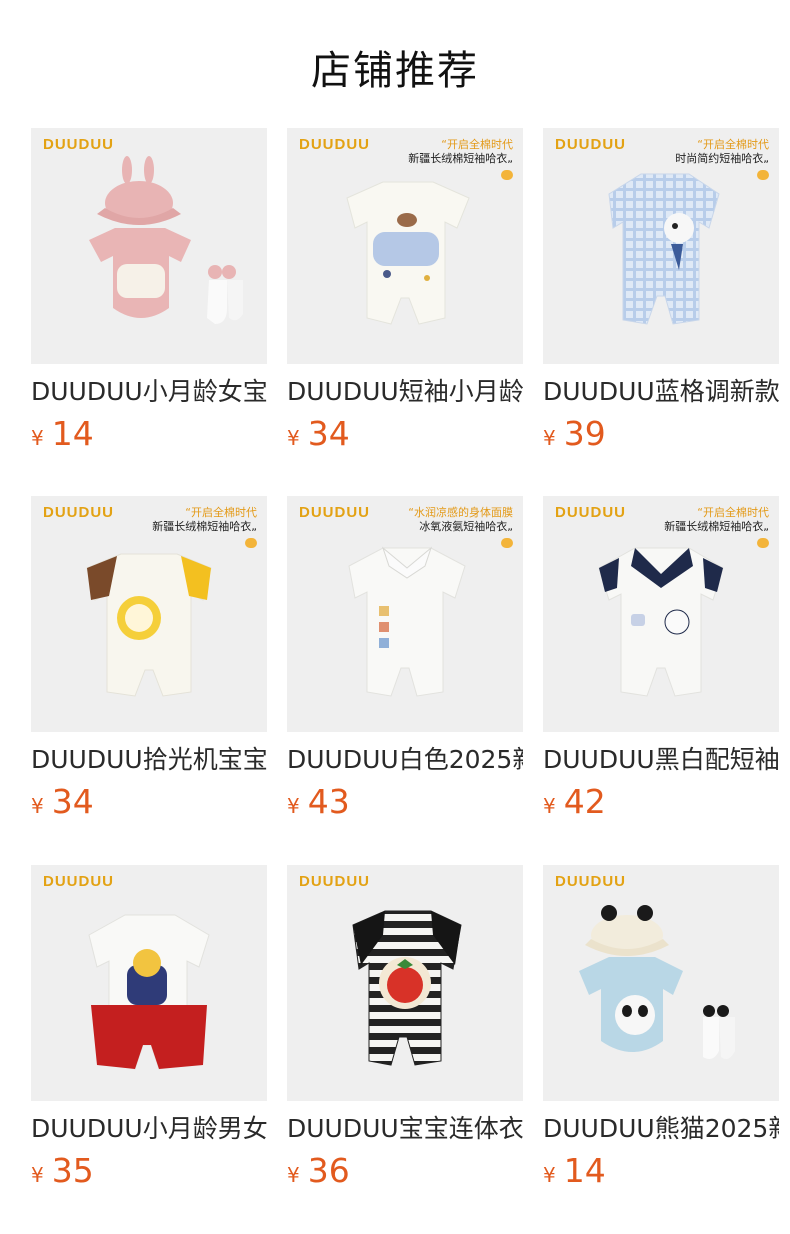  I want to click on product-price: ¥42, so click(661, 802).